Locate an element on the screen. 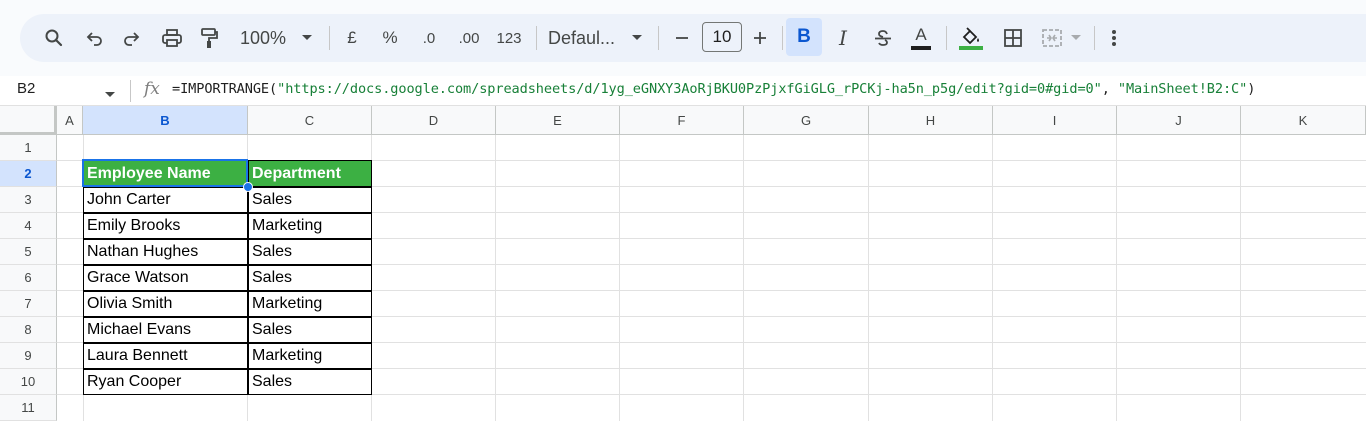 Image resolution: width=1366 pixels, height=421 pixels. column-header-c: C is located at coordinates (310, 120).